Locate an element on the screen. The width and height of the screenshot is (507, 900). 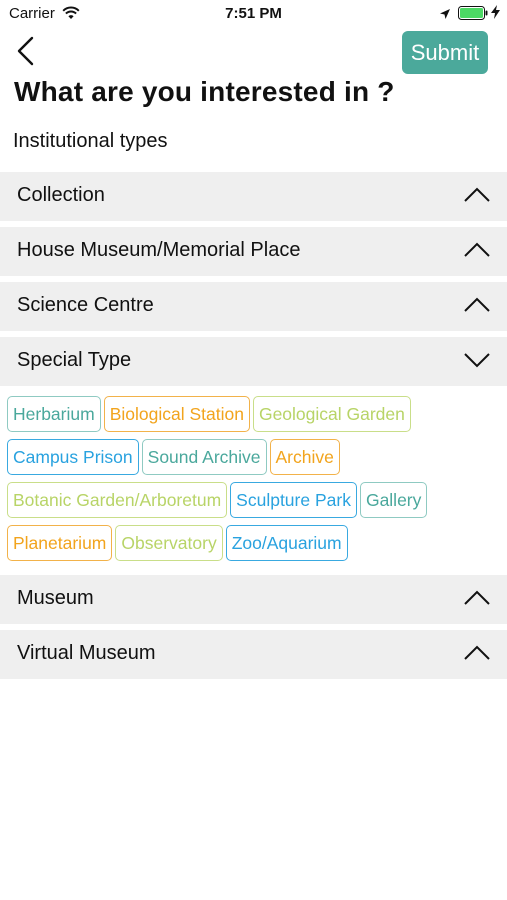
chevron-down-icon is located at coordinates (477, 360).